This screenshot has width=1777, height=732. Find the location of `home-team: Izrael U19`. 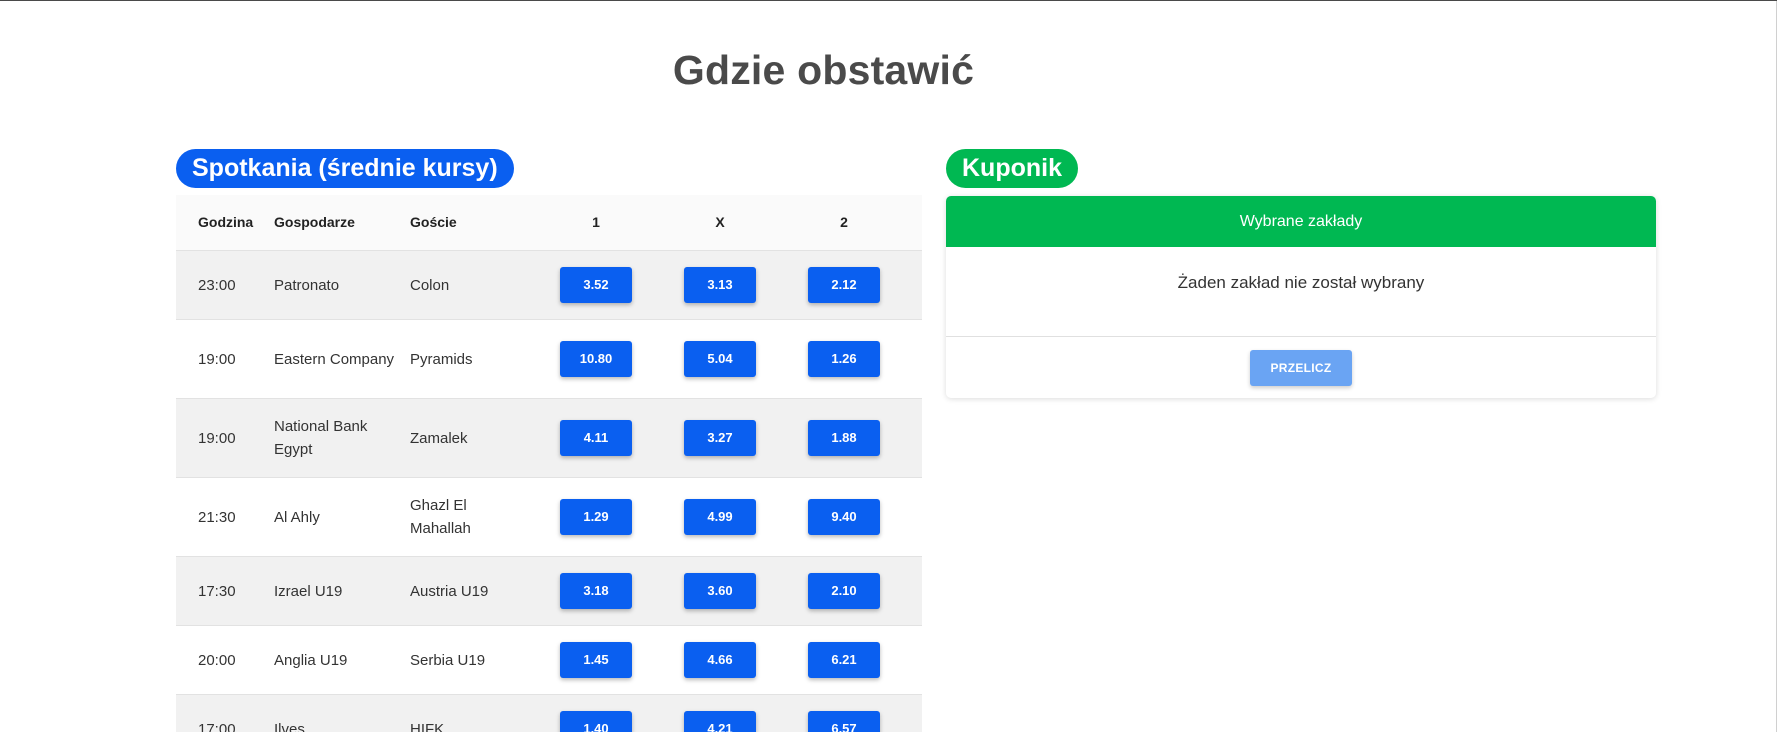

home-team: Izrael U19 is located at coordinates (342, 591).